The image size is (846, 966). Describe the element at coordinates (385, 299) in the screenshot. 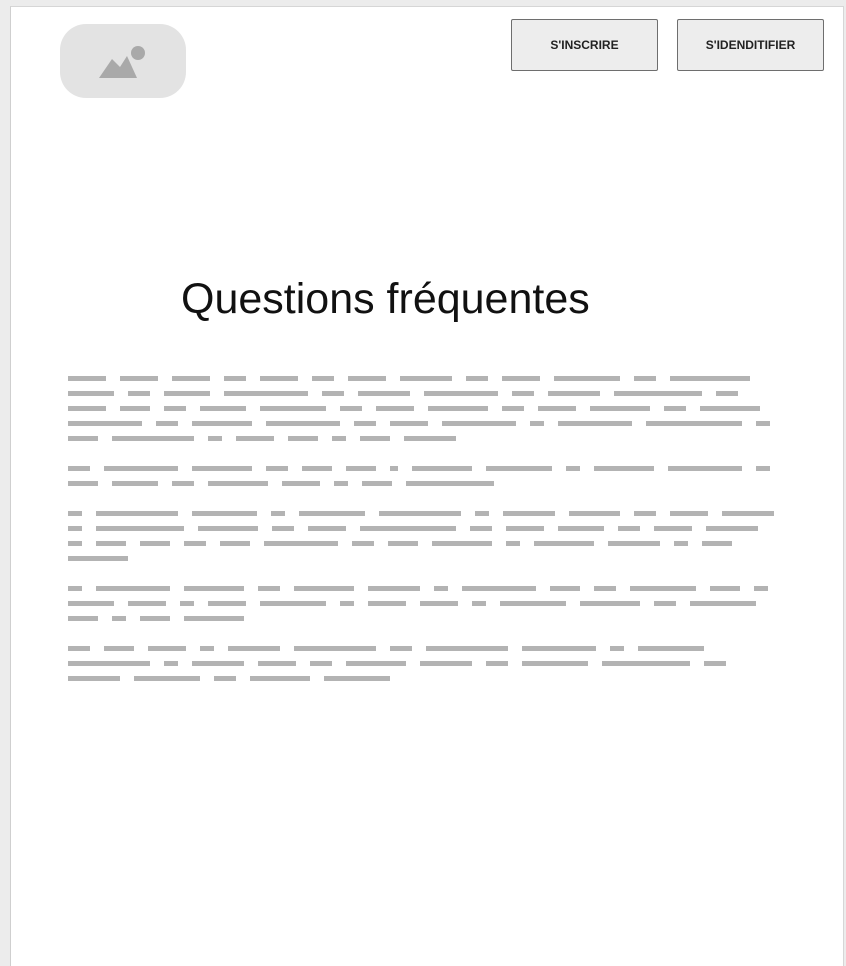

I see `page-title: Questions fréquentes` at that location.